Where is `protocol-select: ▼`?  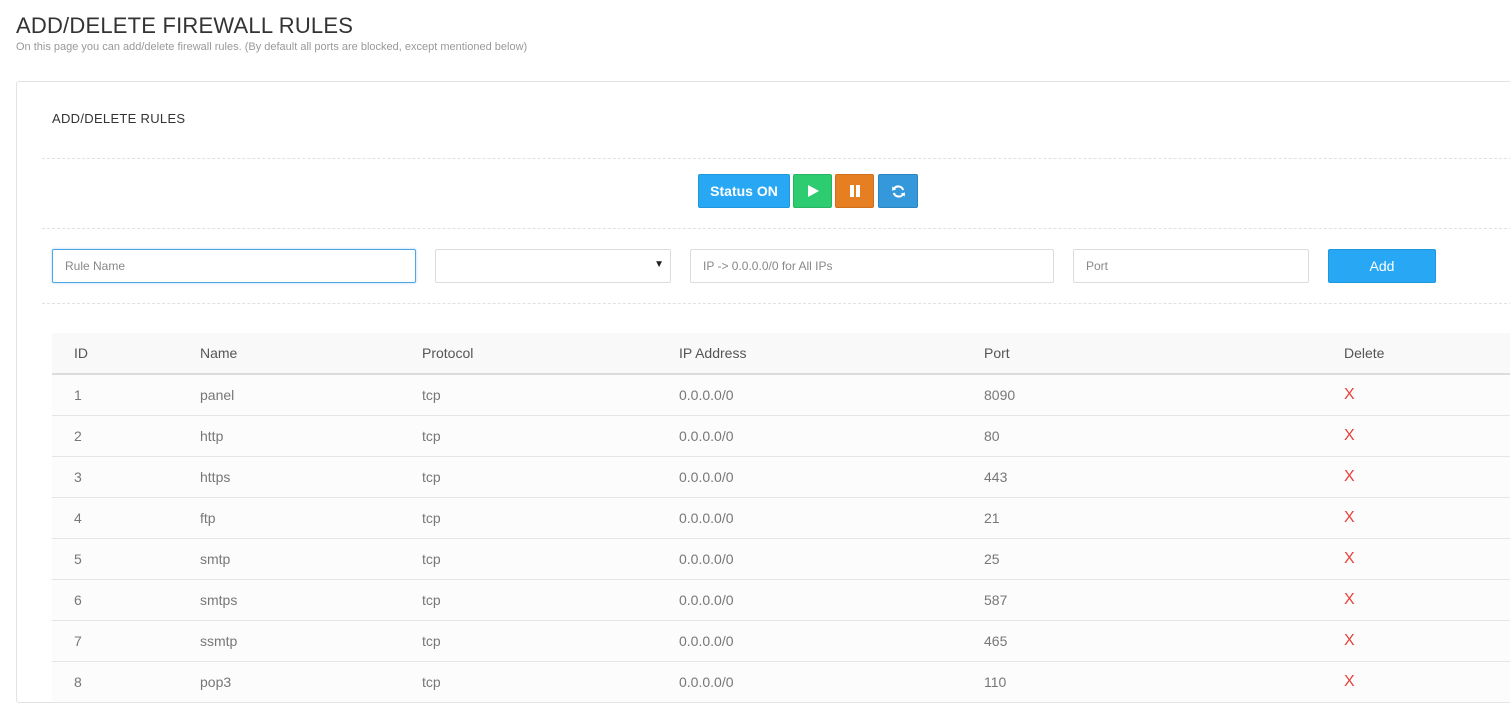 protocol-select: ▼ is located at coordinates (553, 266).